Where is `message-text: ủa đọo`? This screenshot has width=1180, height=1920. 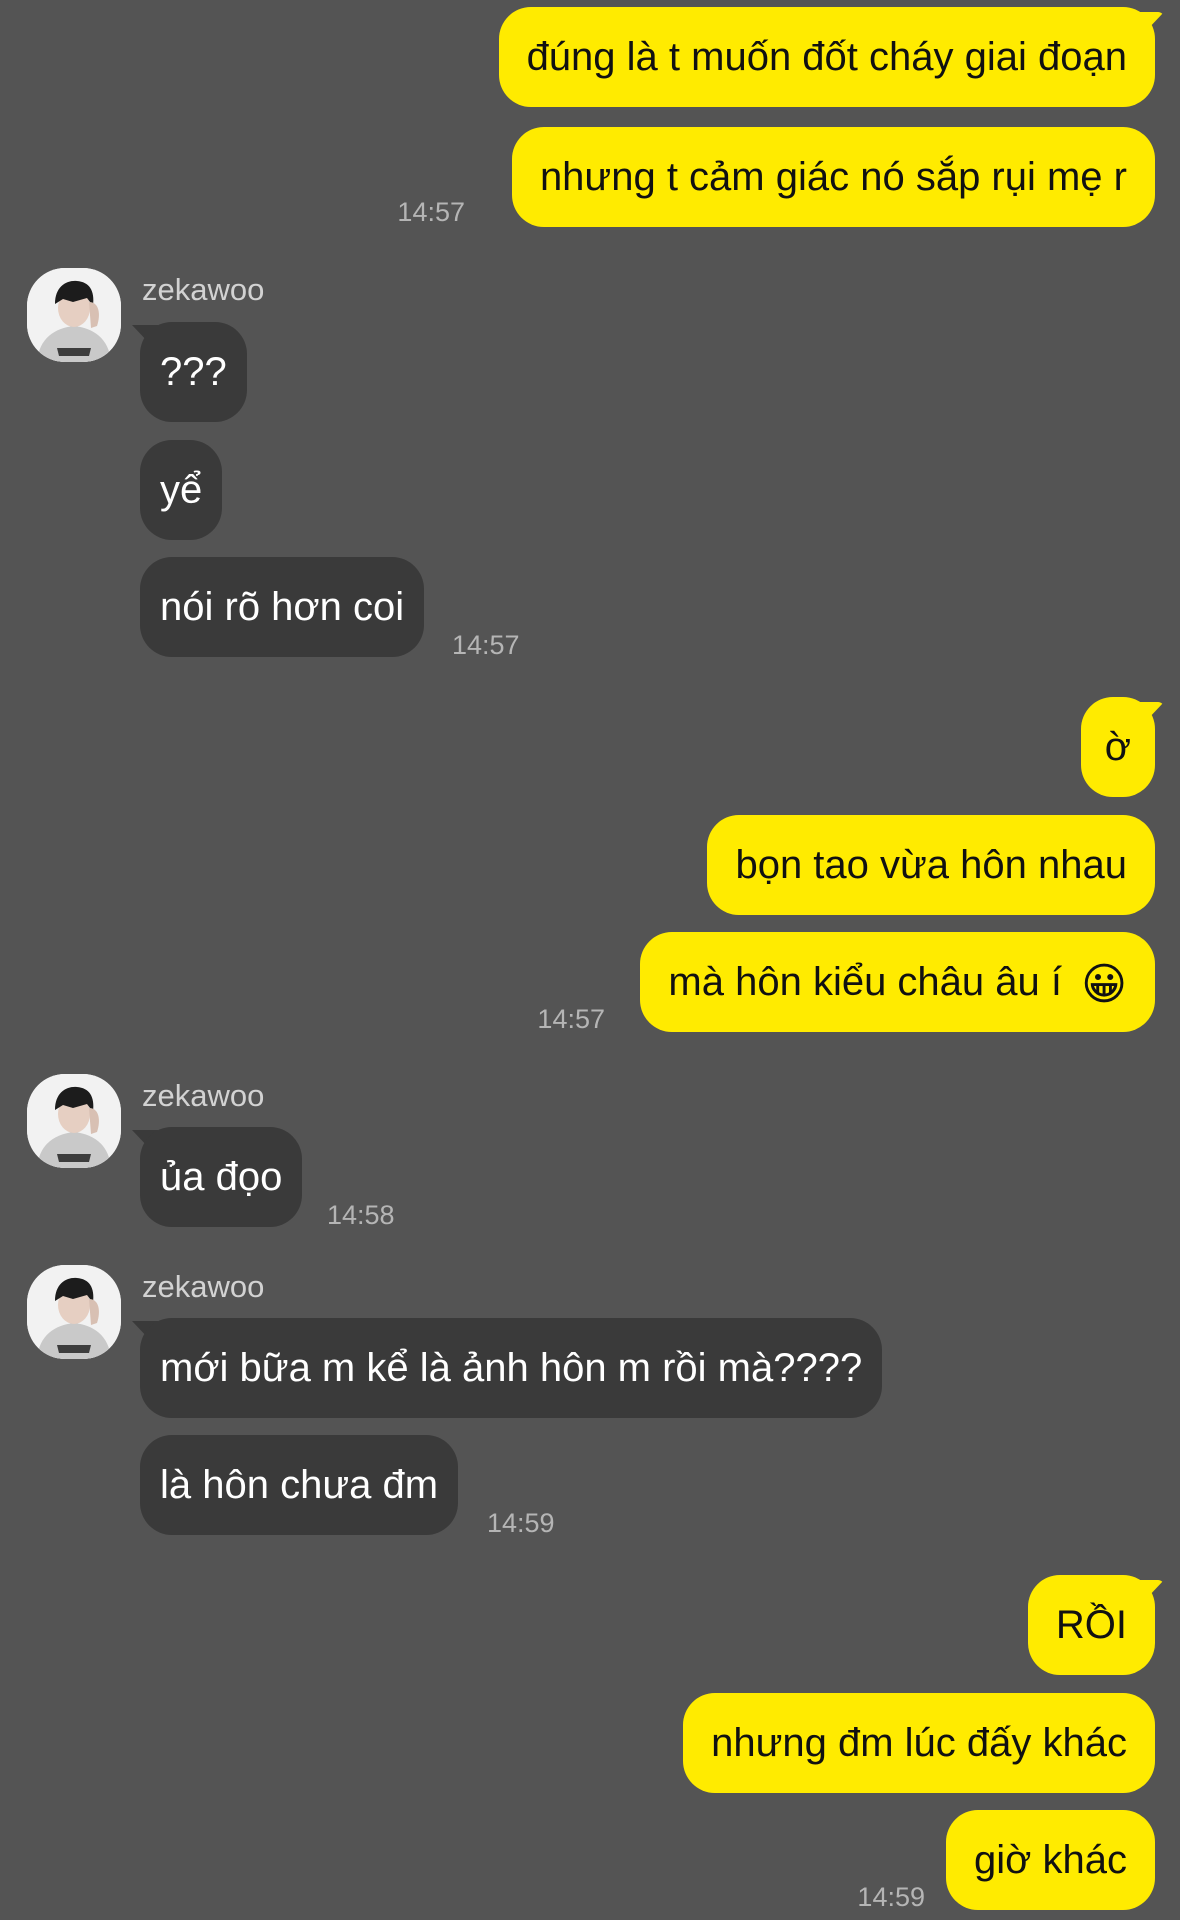
message-text: ủa đọo is located at coordinates (221, 1177).